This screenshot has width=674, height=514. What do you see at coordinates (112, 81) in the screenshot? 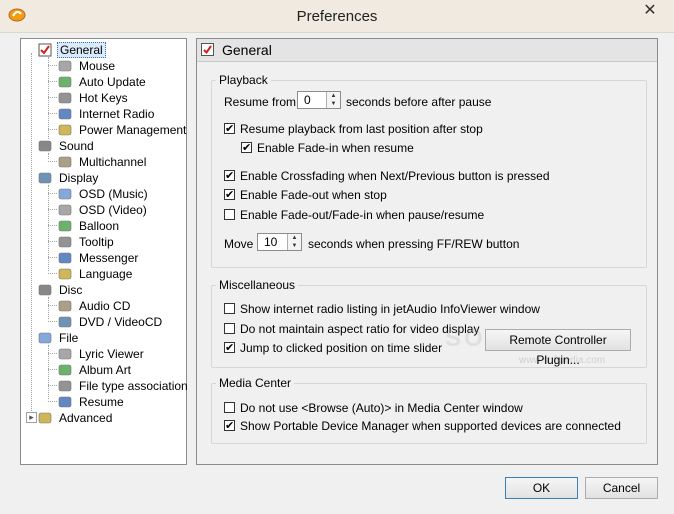
I see `tree-item-label: Auto Update` at bounding box center [112, 81].